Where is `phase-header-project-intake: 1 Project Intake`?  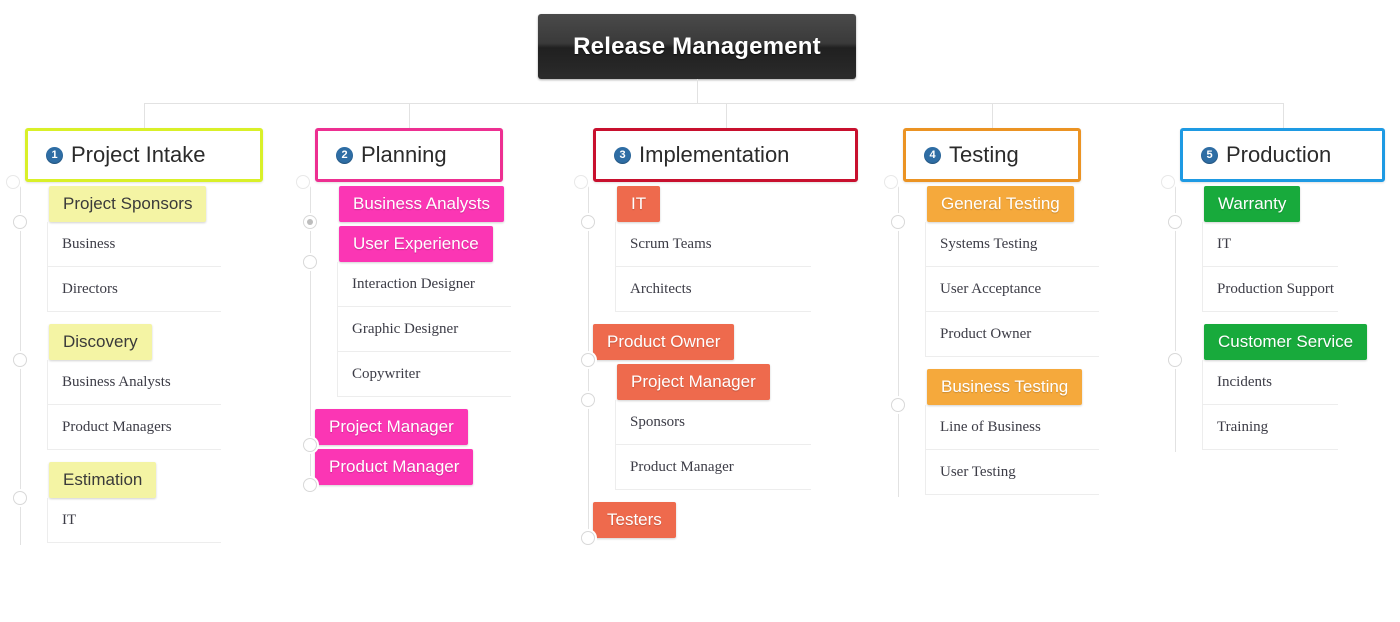 phase-header-project-intake: 1 Project Intake is located at coordinates (144, 155).